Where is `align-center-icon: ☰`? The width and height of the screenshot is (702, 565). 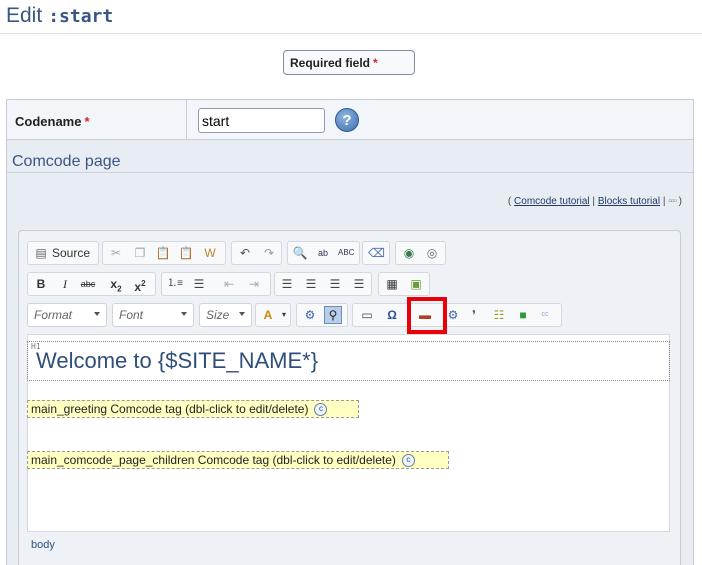
align-center-icon: ☰ is located at coordinates (311, 284).